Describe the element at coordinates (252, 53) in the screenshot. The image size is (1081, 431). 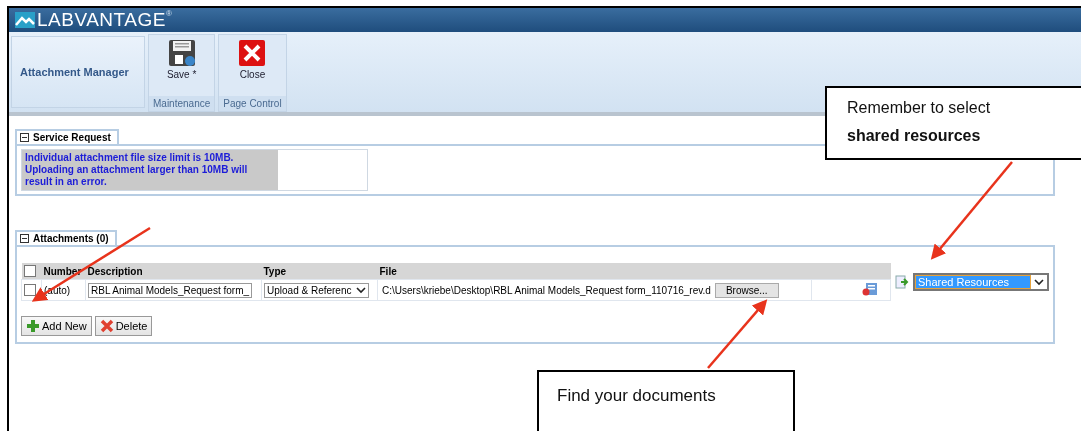
I see `close-icon` at that location.